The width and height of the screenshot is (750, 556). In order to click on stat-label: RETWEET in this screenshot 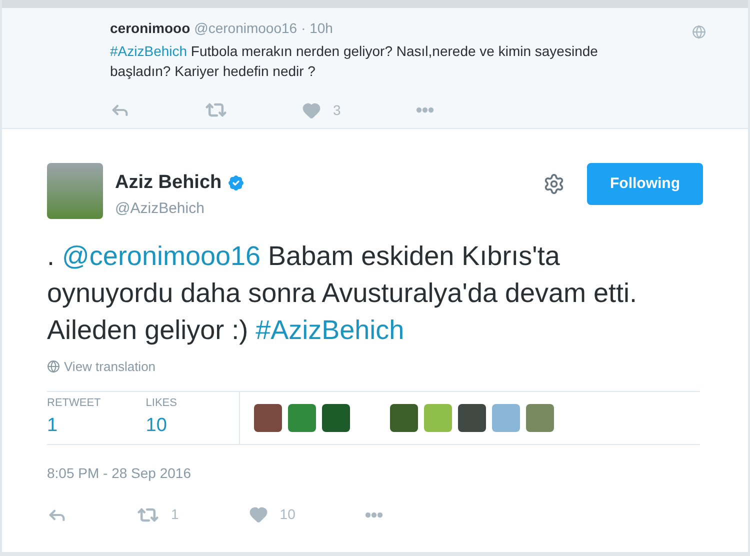, I will do `click(74, 403)`.